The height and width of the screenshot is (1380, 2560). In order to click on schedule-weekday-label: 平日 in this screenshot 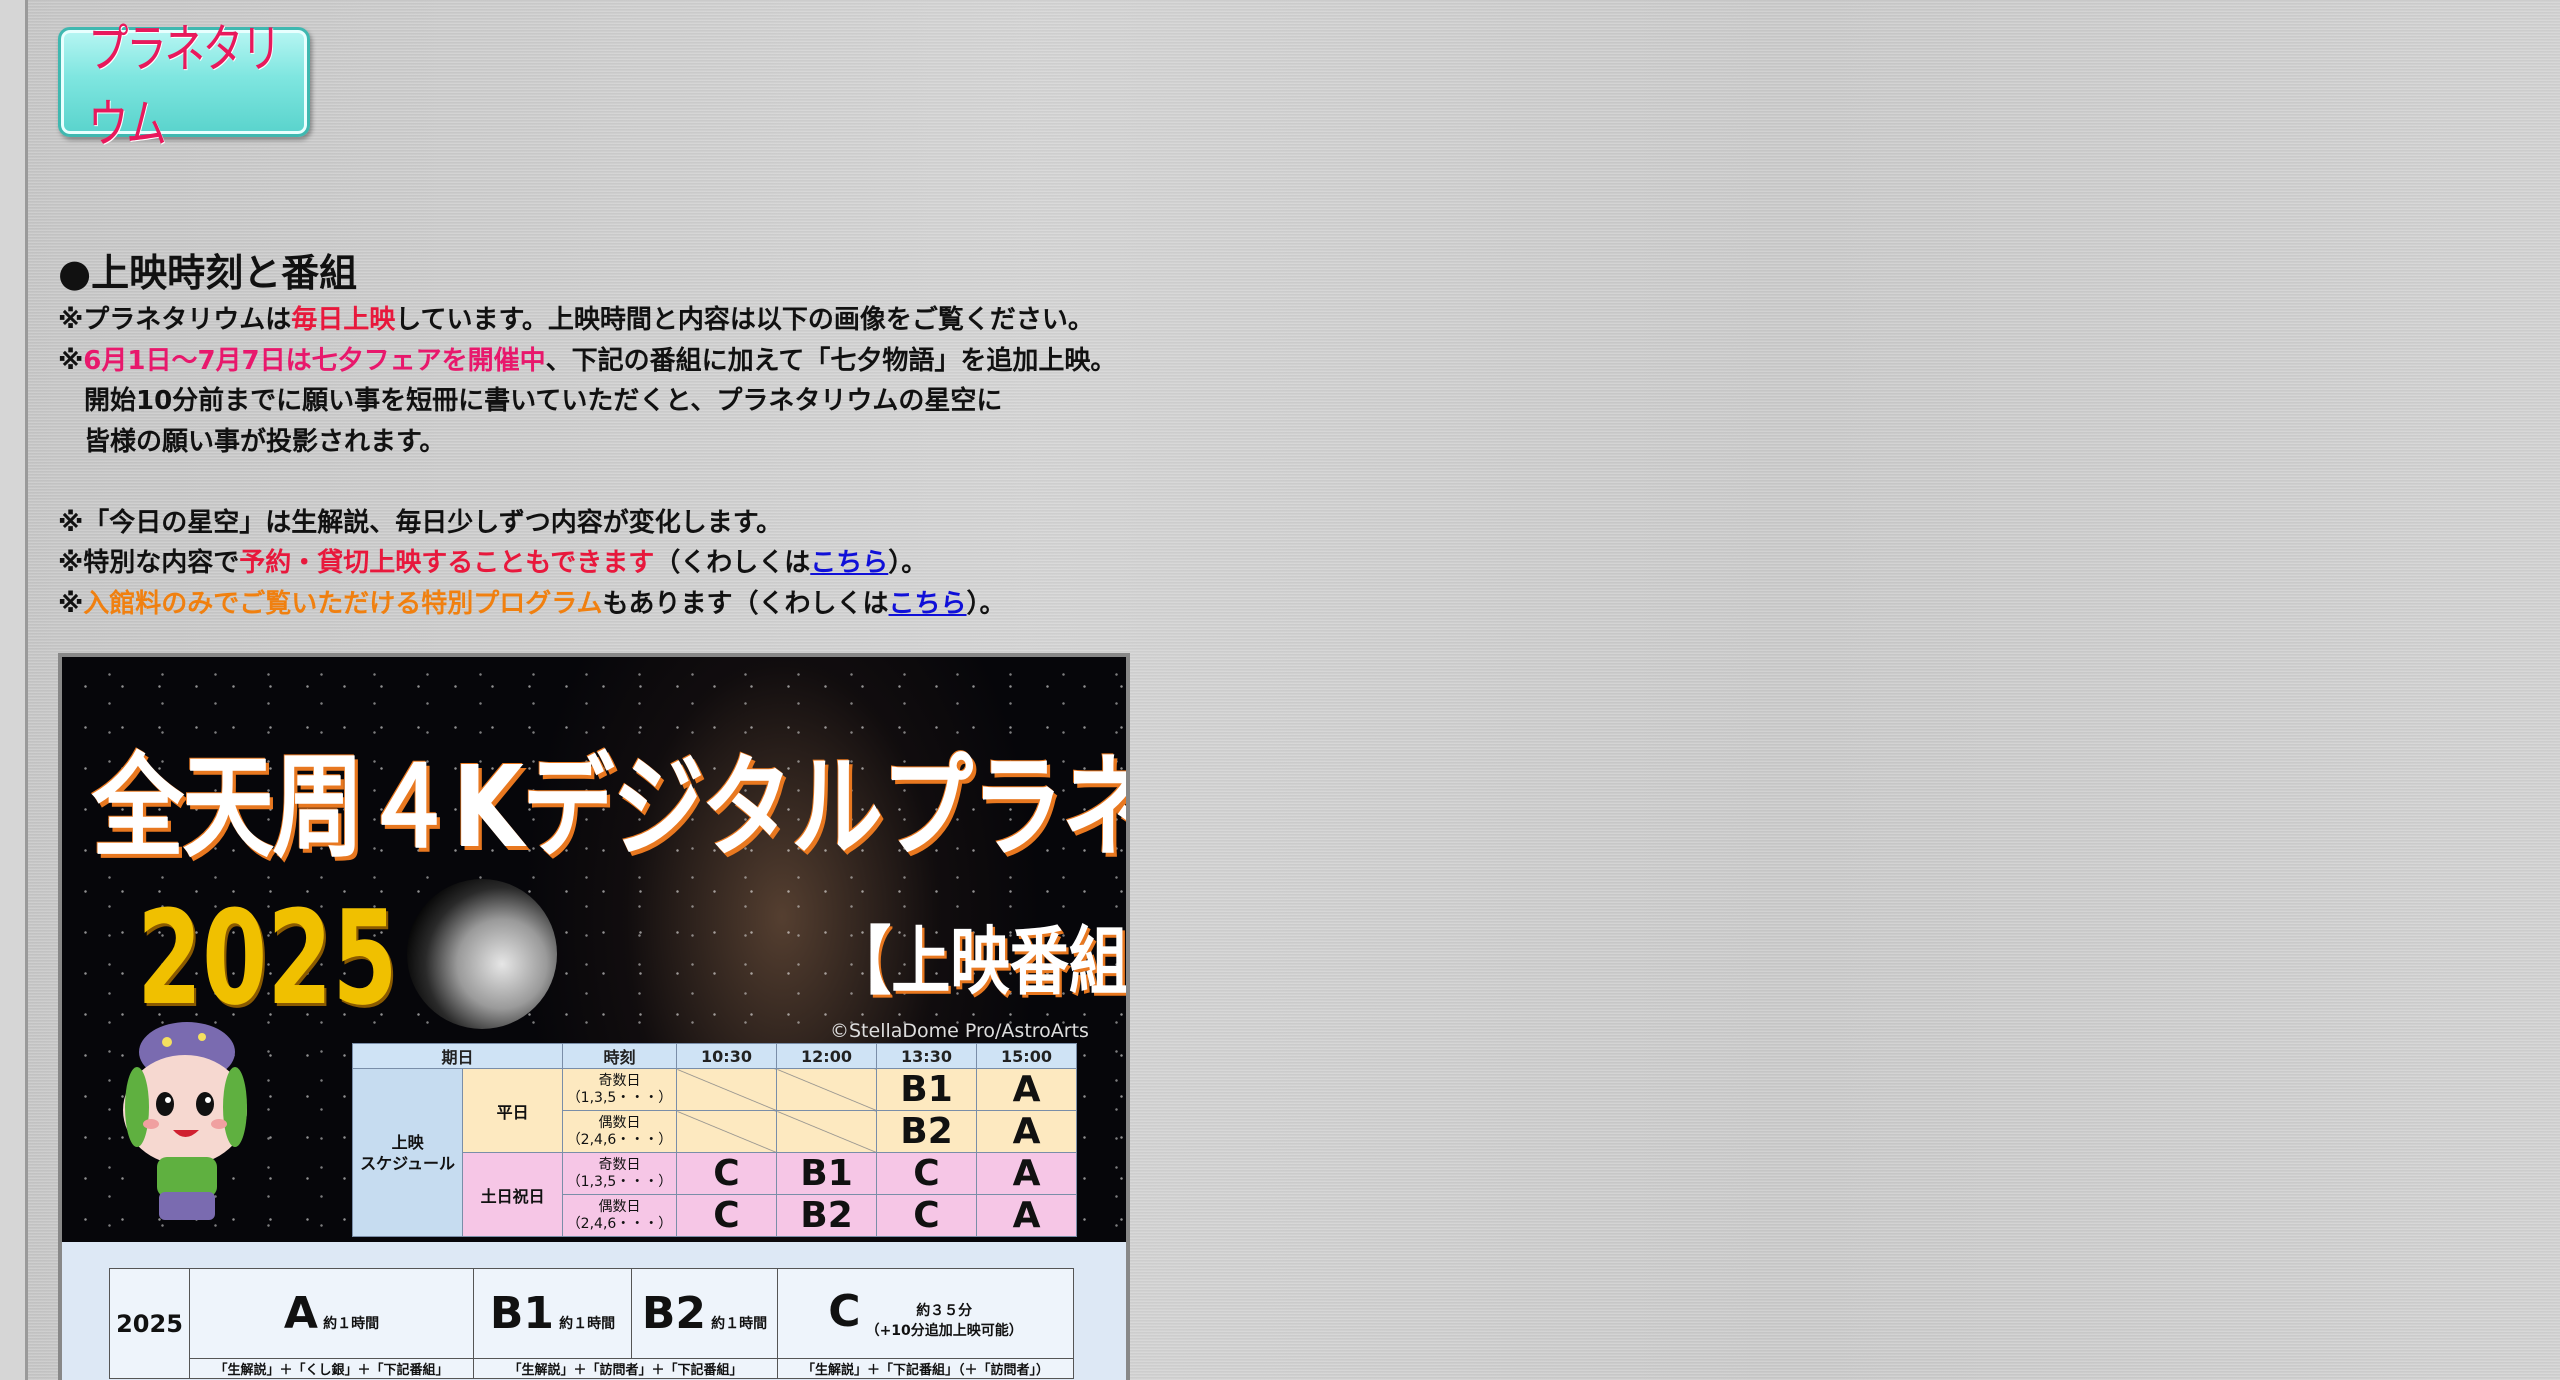, I will do `click(512, 1110)`.